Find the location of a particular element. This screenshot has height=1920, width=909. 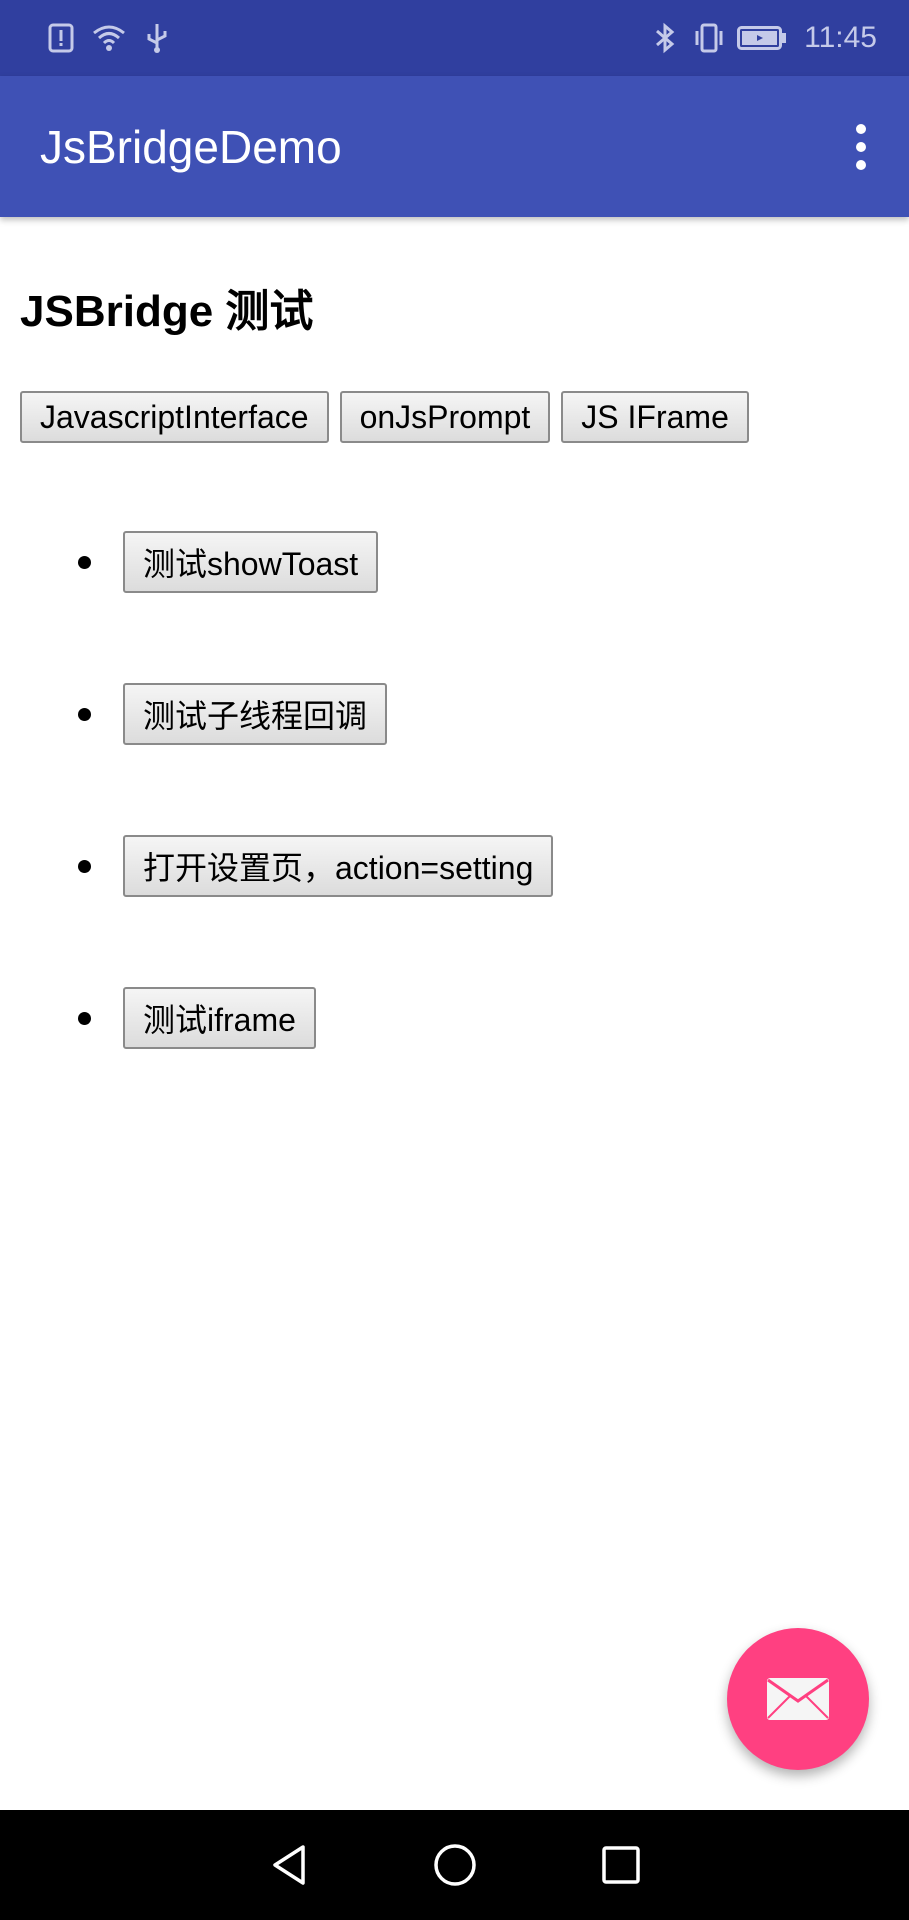

app-title: JsBridgeDemo is located at coordinates (191, 146).